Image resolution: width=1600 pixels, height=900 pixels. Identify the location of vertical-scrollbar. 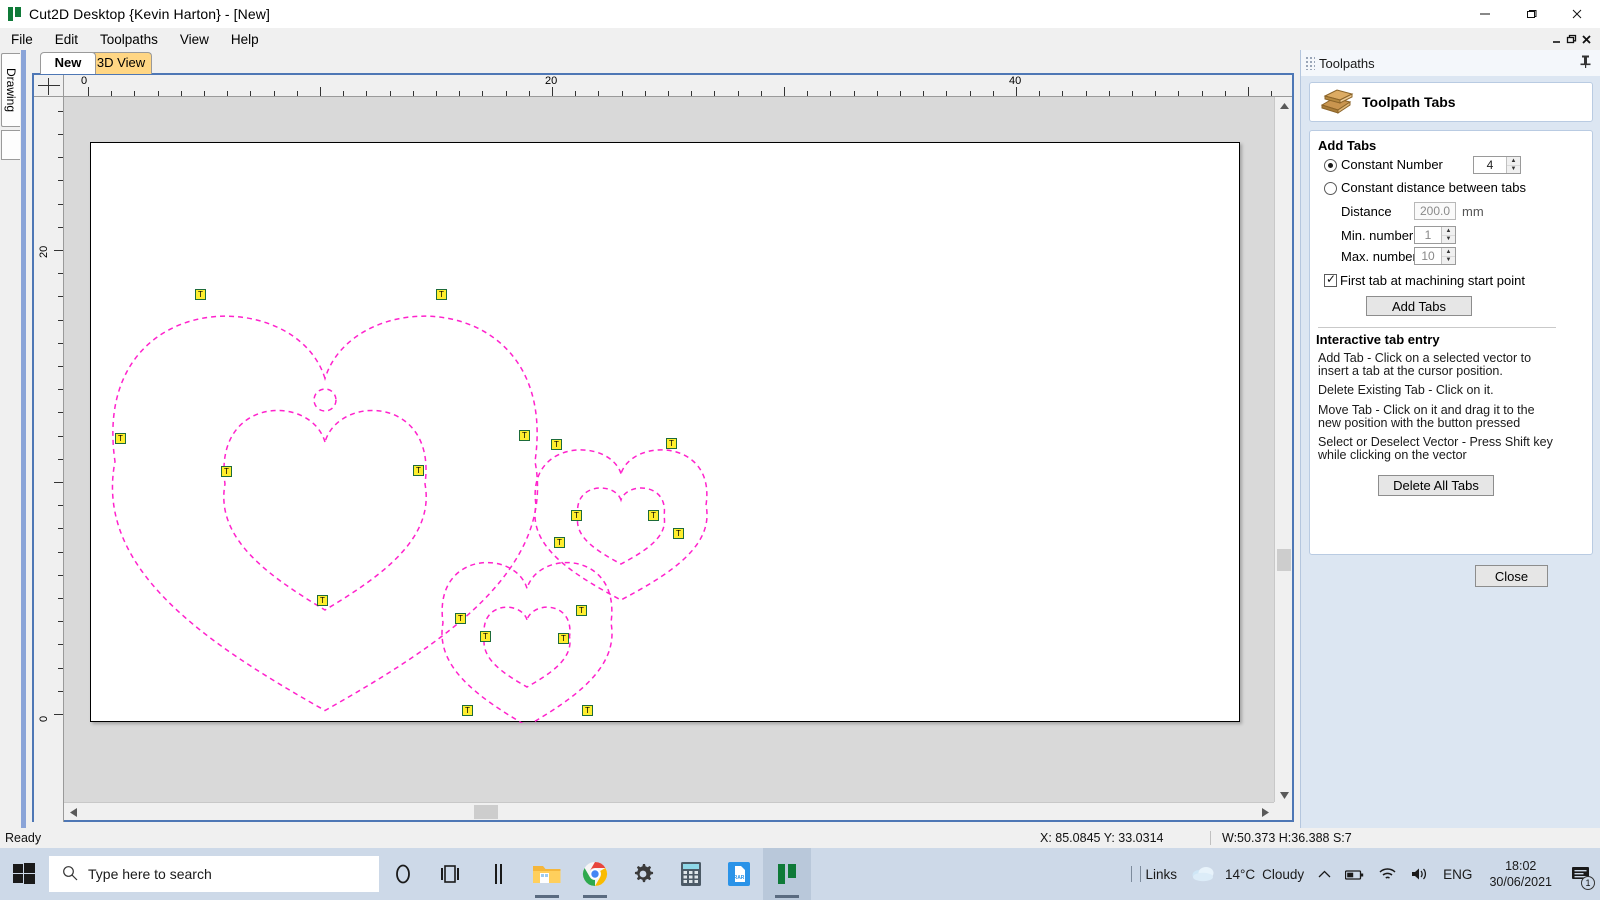
(1283, 450).